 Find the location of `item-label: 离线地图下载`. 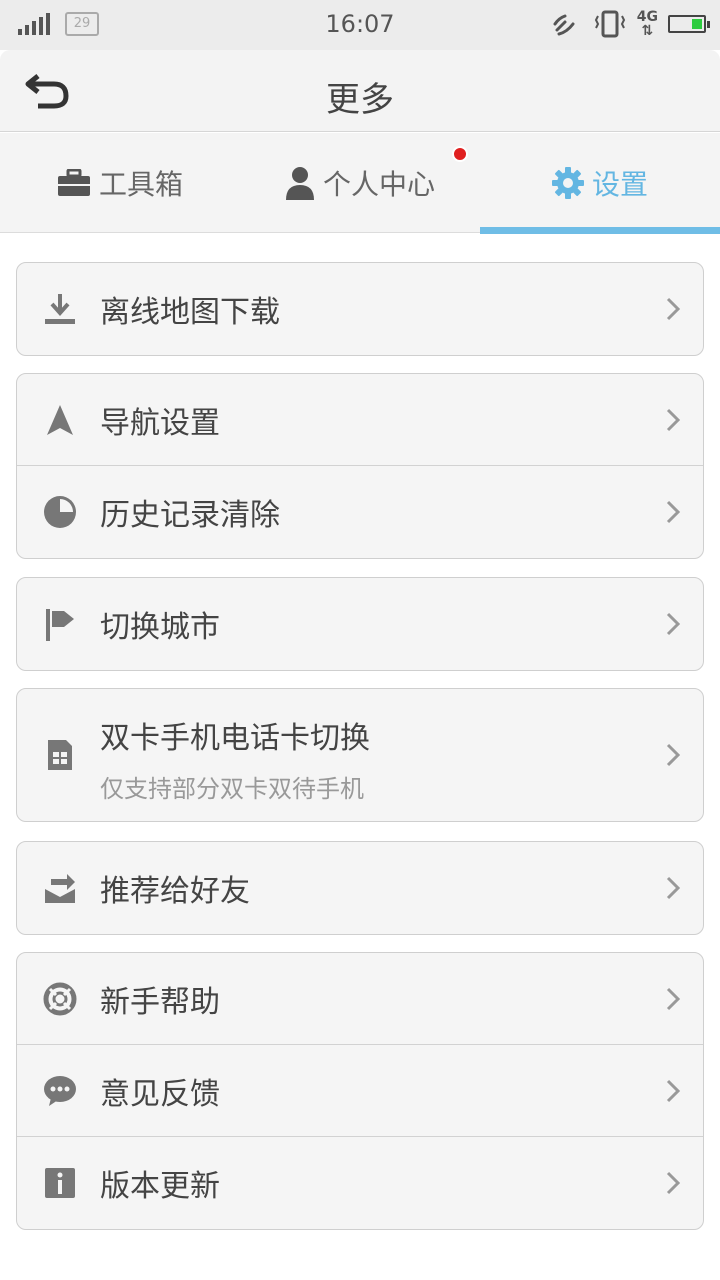

item-label: 离线地图下载 is located at coordinates (190, 312).